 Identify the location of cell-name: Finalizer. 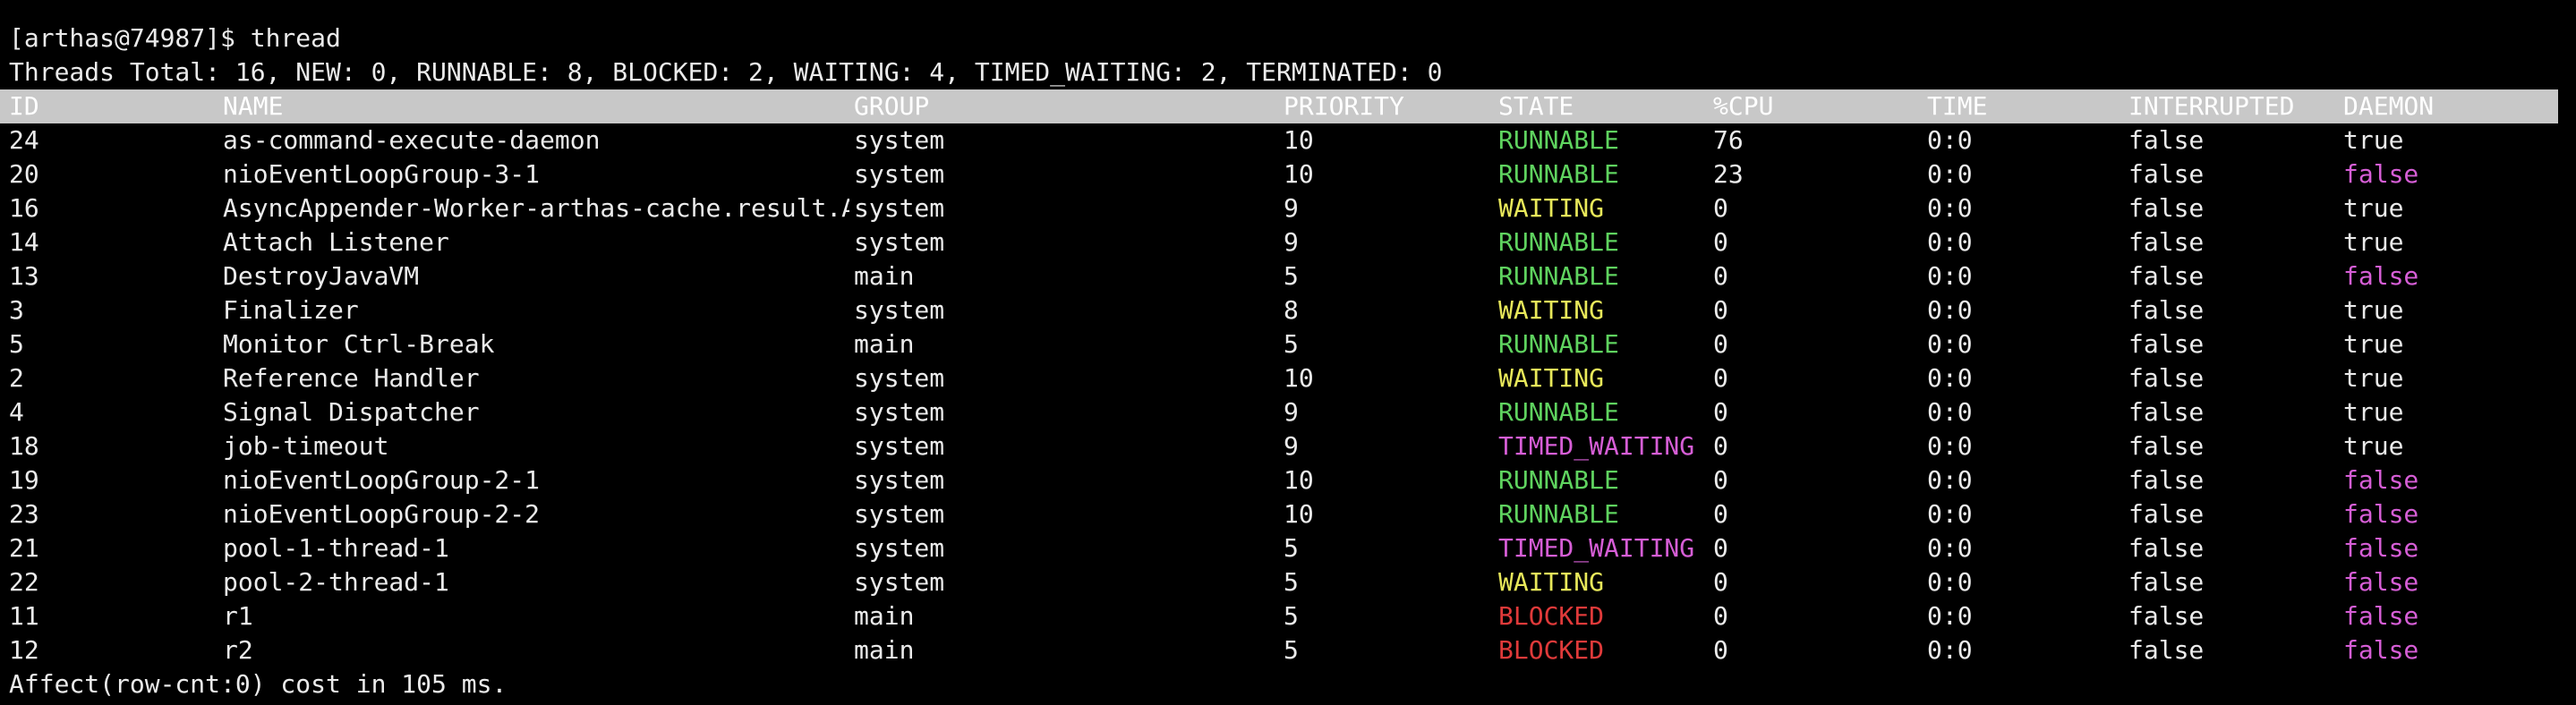
(291, 310).